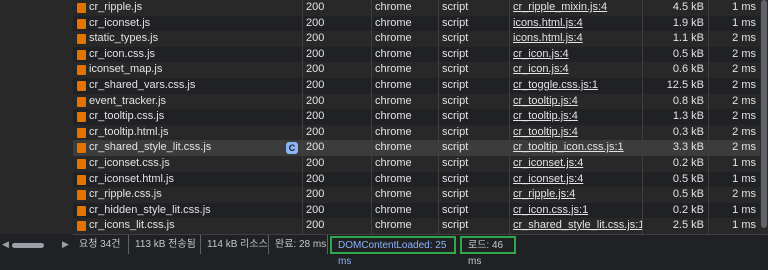  Describe the element at coordinates (688, 178) in the screenshot. I see `request-size: 0.5 kB` at that location.